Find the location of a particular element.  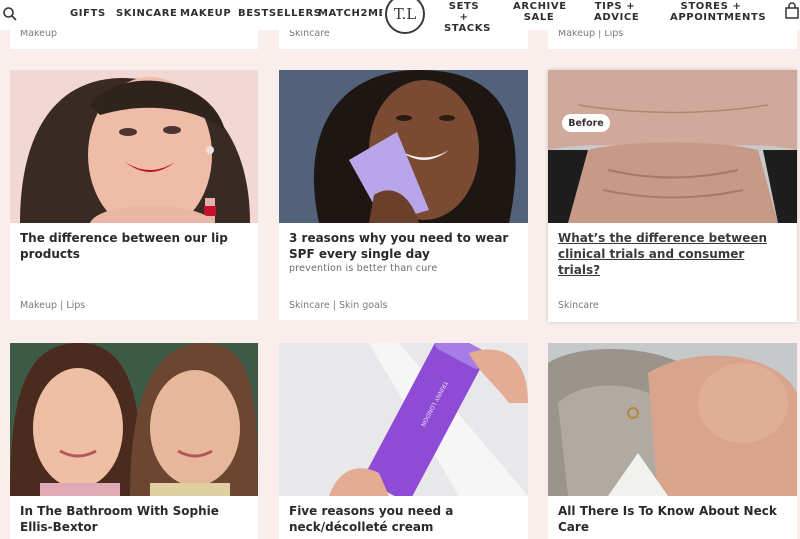

article-image: TRINNY LONDON is located at coordinates (403, 419).